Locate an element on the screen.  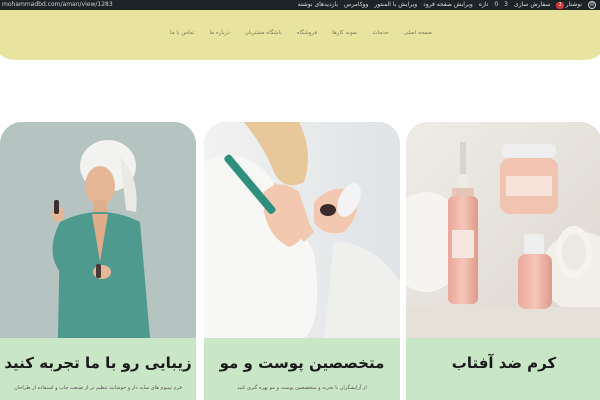
adminbar-site-item: نوشتار 2 is located at coordinates (569, 5).